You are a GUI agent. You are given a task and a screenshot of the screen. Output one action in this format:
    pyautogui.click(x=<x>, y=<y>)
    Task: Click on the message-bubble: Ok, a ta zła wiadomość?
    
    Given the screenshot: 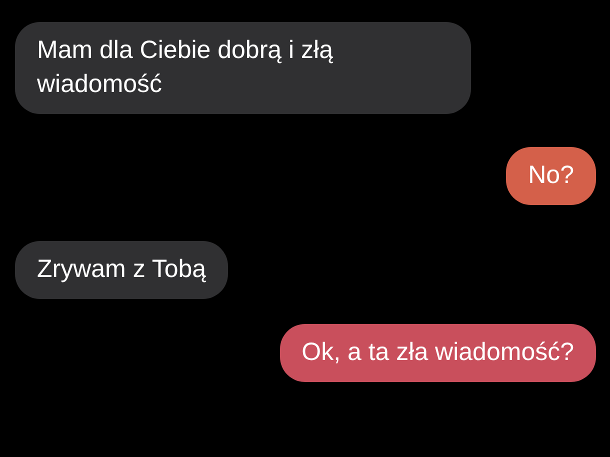 What is the action you would take?
    pyautogui.click(x=438, y=353)
    